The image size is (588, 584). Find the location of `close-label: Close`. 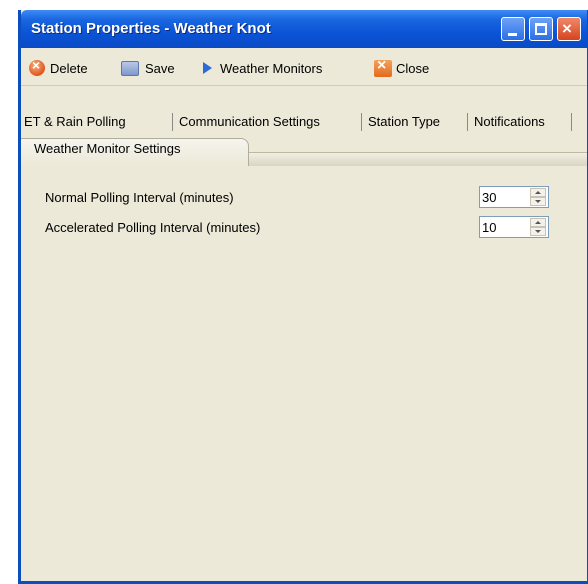

close-label: Close is located at coordinates (413, 68).